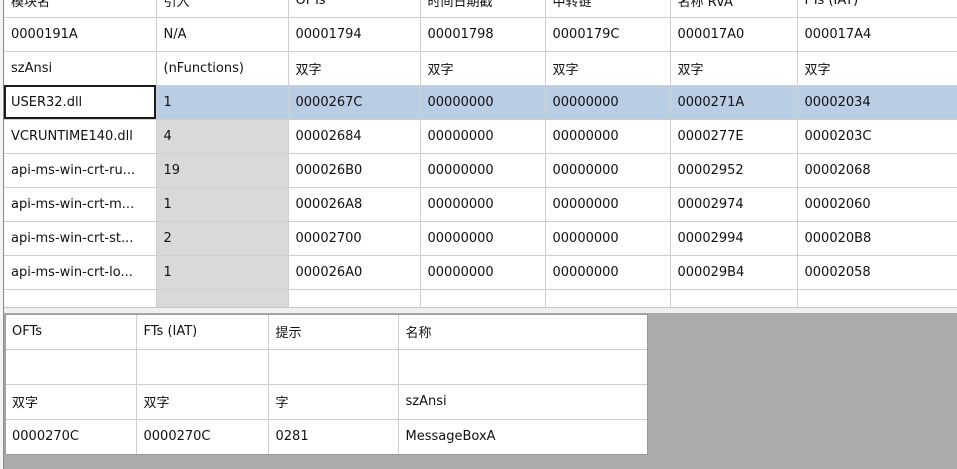  What do you see at coordinates (354, 238) in the screenshot?
I see `module-value-cell: 00002700` at bounding box center [354, 238].